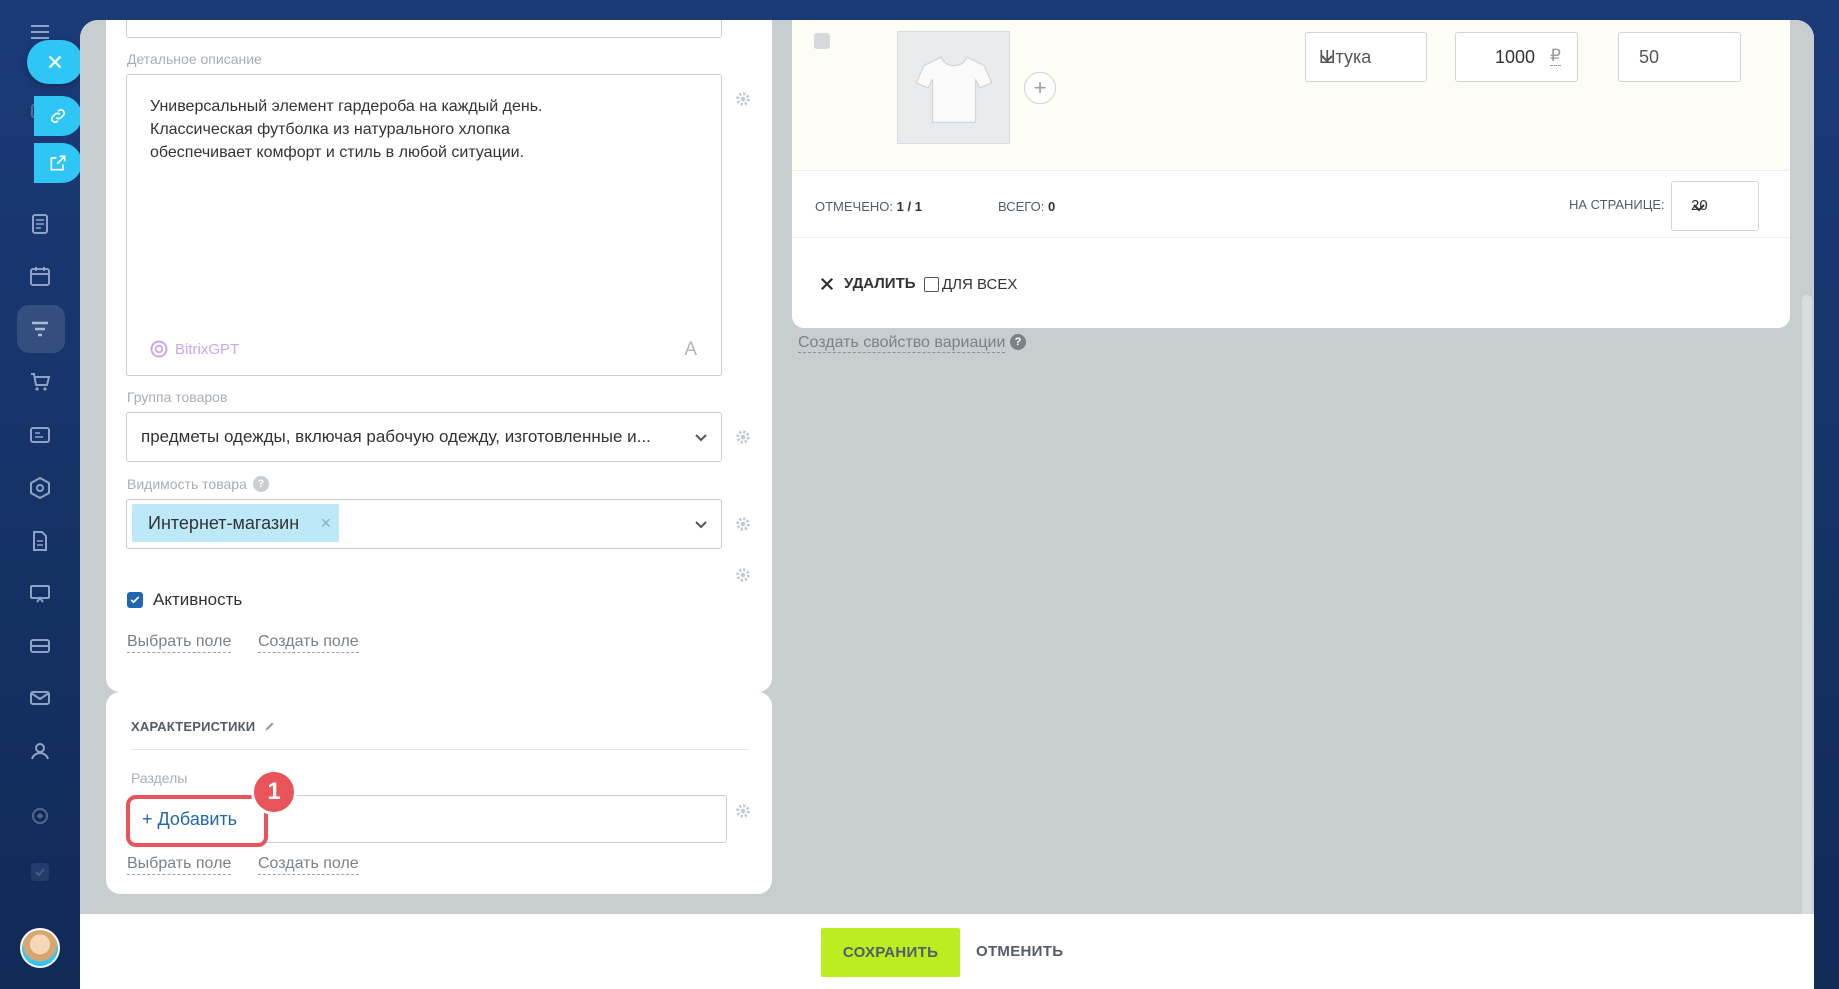  I want to click on variation-row: + Штука 1000 ₽ 50, so click(1291, 95).